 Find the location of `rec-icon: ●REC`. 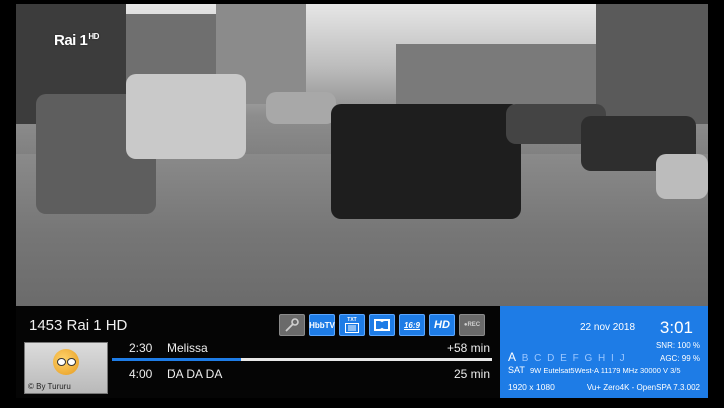

rec-icon: ●REC is located at coordinates (472, 325).